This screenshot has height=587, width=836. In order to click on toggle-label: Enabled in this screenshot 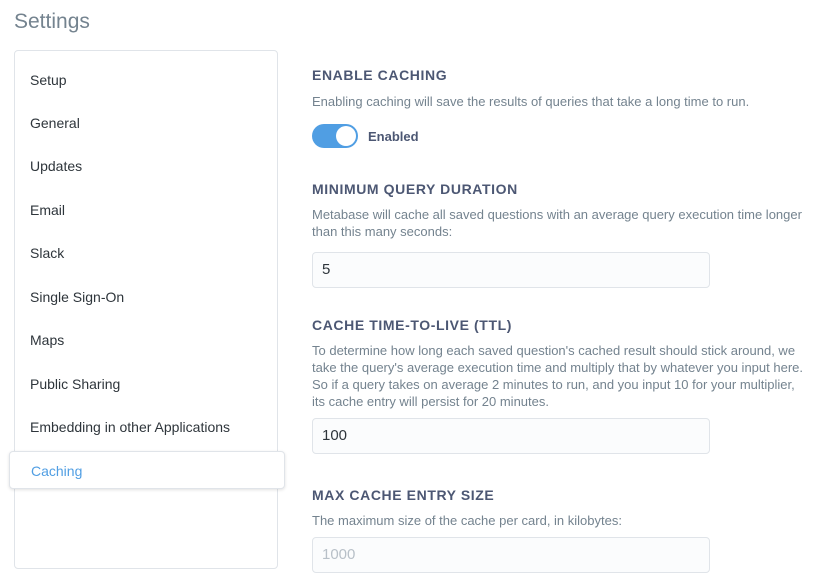, I will do `click(393, 136)`.